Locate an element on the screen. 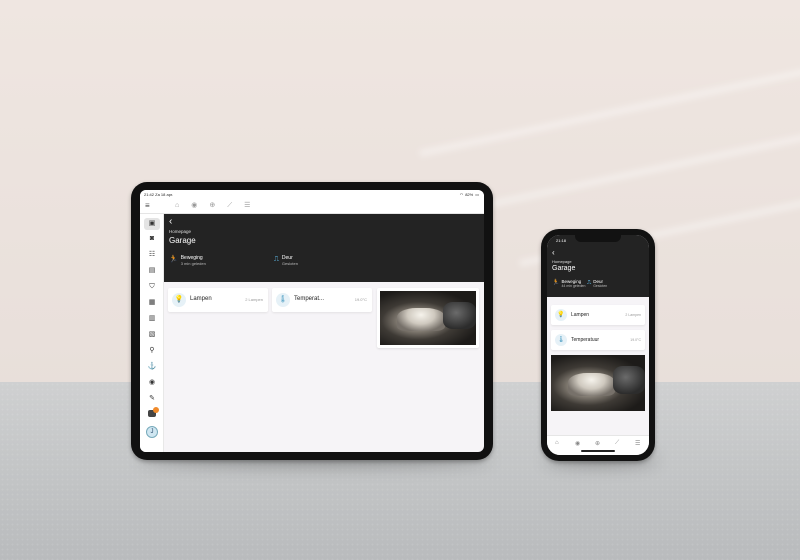 The width and height of the screenshot is (800, 560). top-nav: ⌂ ◉ ⊕ ⟋ ☰ is located at coordinates (212, 206).